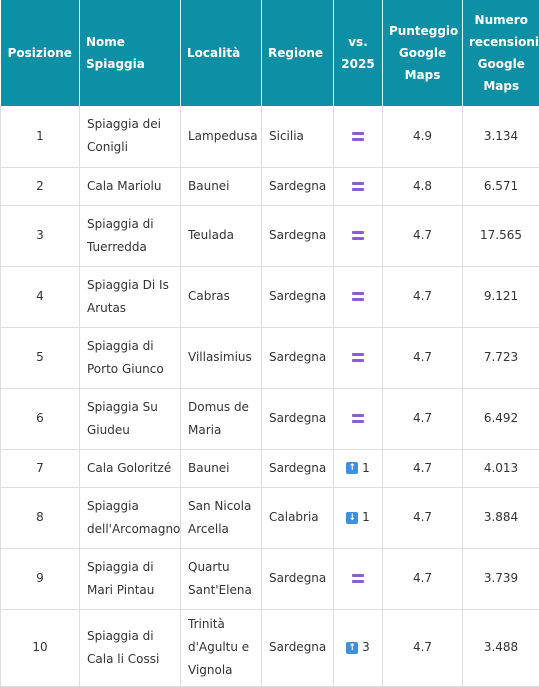  What do you see at coordinates (221, 578) in the screenshot?
I see `cell-localita: Quartu Sant'Elena` at bounding box center [221, 578].